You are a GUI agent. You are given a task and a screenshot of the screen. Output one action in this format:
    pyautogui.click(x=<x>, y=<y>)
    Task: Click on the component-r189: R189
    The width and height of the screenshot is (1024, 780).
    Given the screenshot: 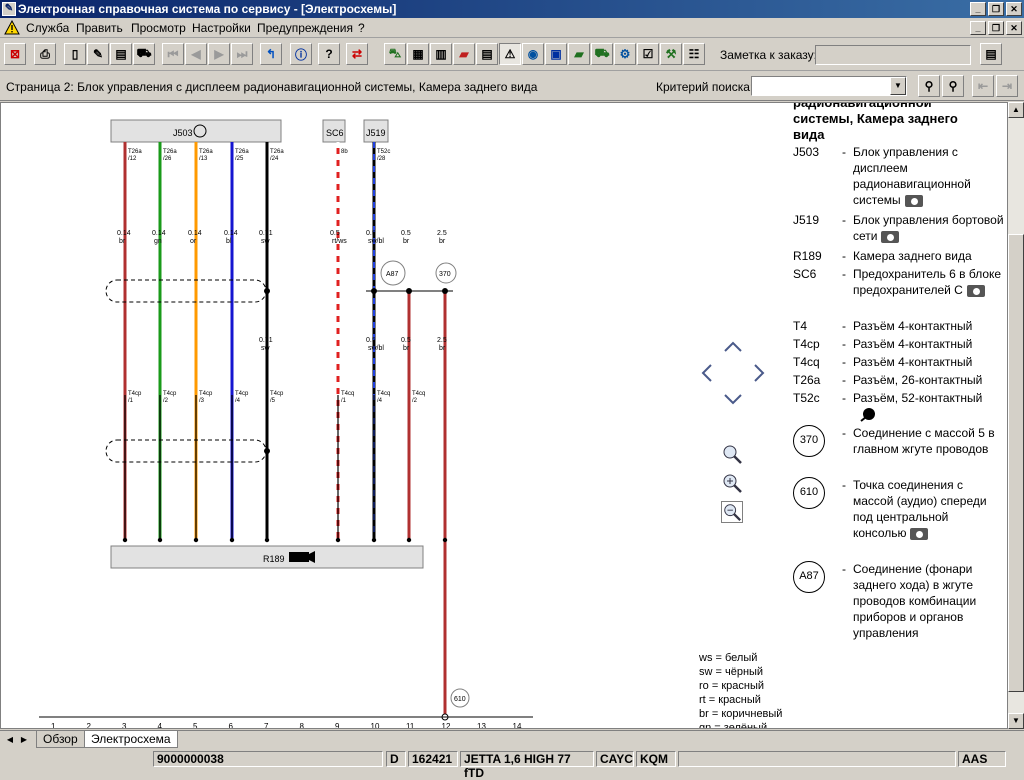 What is the action you would take?
    pyautogui.click(x=267, y=557)
    